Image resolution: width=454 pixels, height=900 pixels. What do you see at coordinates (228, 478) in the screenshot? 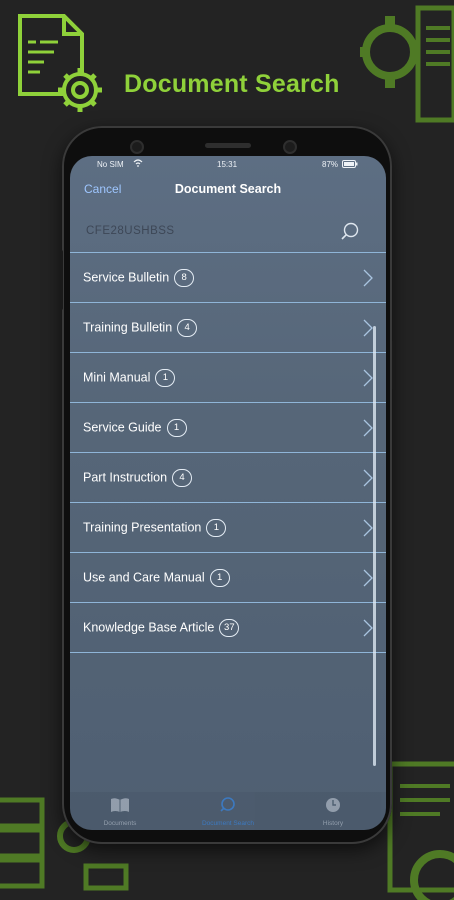
I see `result-row: Part Instruction 4` at bounding box center [228, 478].